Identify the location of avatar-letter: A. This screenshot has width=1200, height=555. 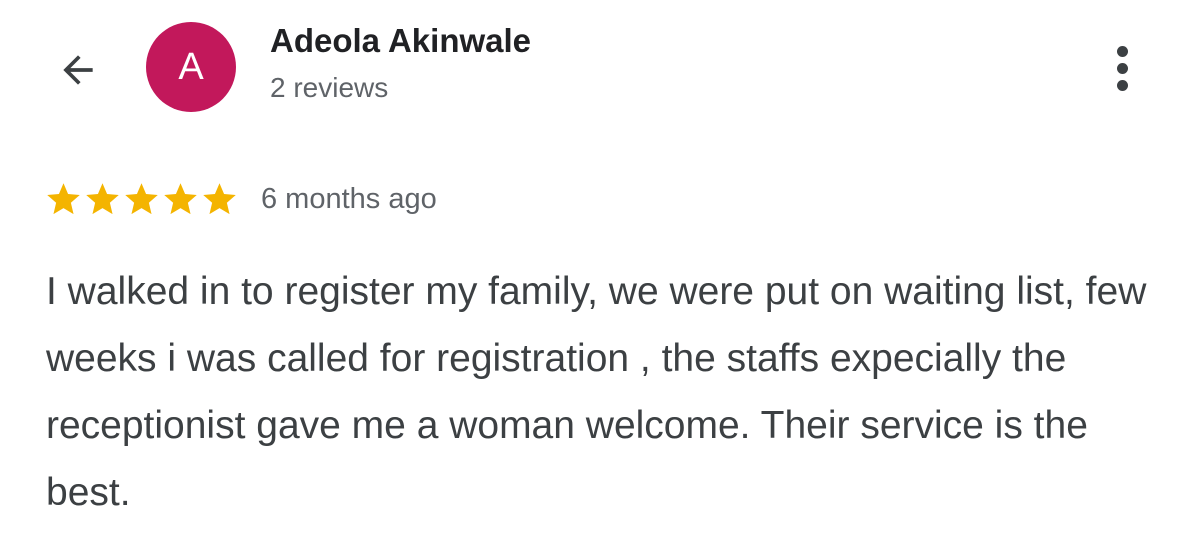
(191, 66).